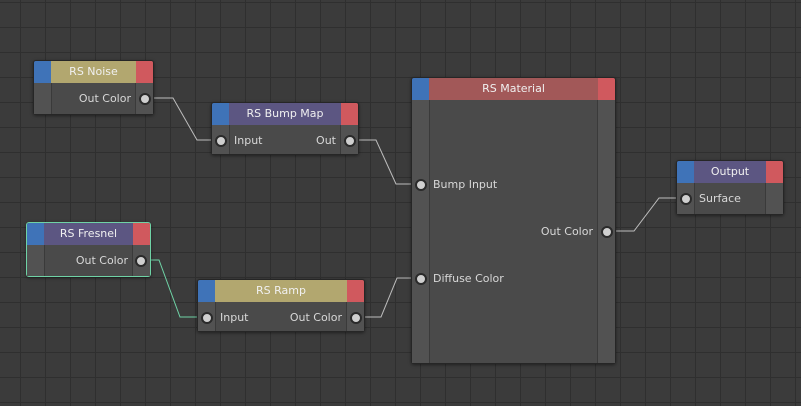 The width and height of the screenshot is (801, 406). I want to click on node-header: RS Material, so click(513, 89).